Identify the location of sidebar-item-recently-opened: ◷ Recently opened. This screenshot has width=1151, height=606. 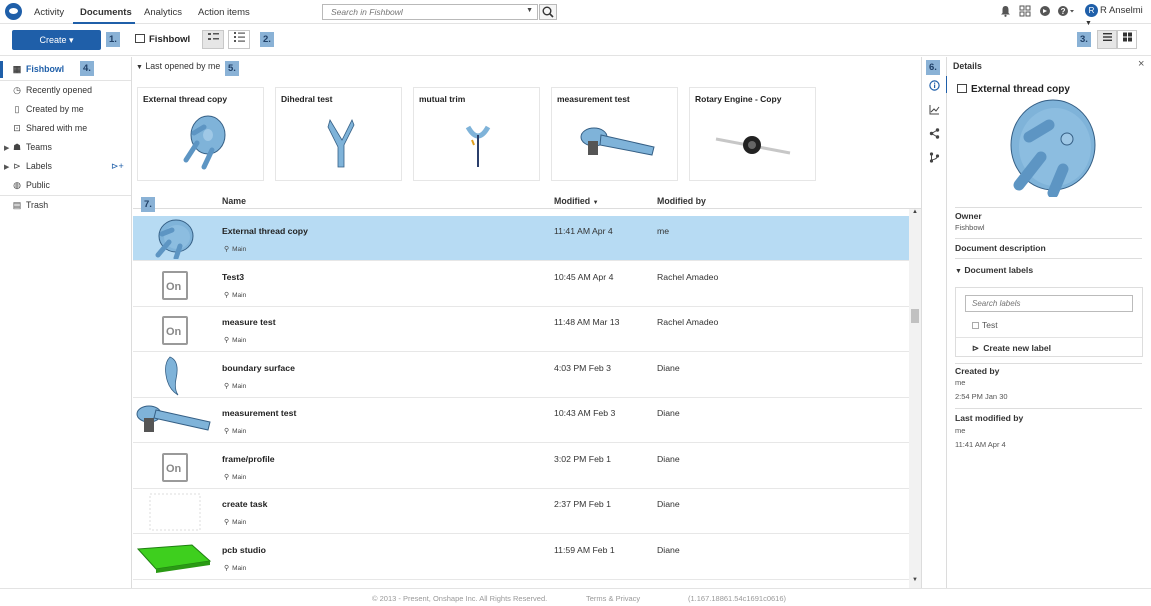
(52, 90).